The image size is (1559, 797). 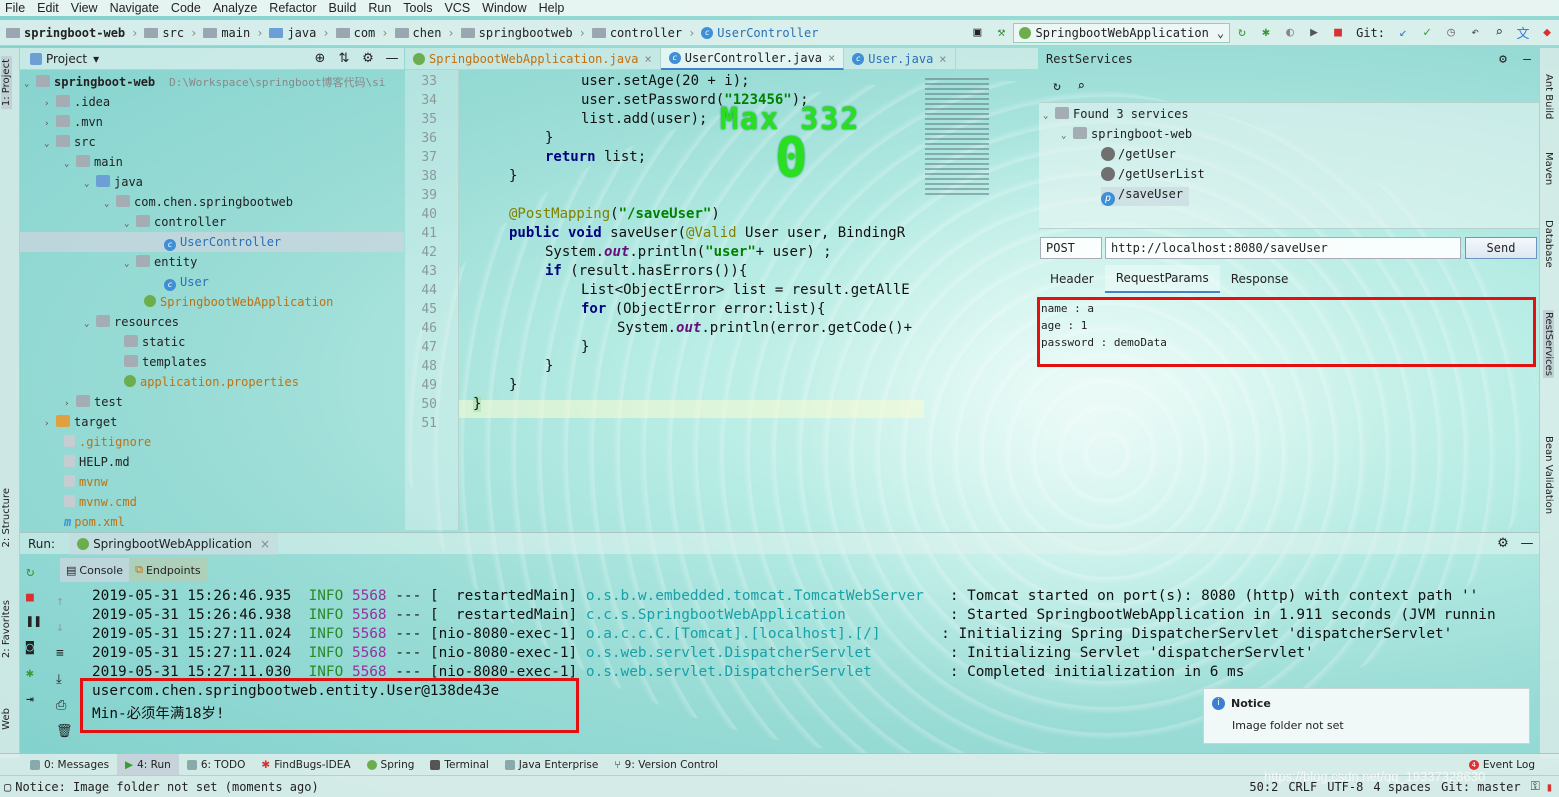 I want to click on notice-balloon: i Notice Image folder not set, so click(x=1366, y=716).